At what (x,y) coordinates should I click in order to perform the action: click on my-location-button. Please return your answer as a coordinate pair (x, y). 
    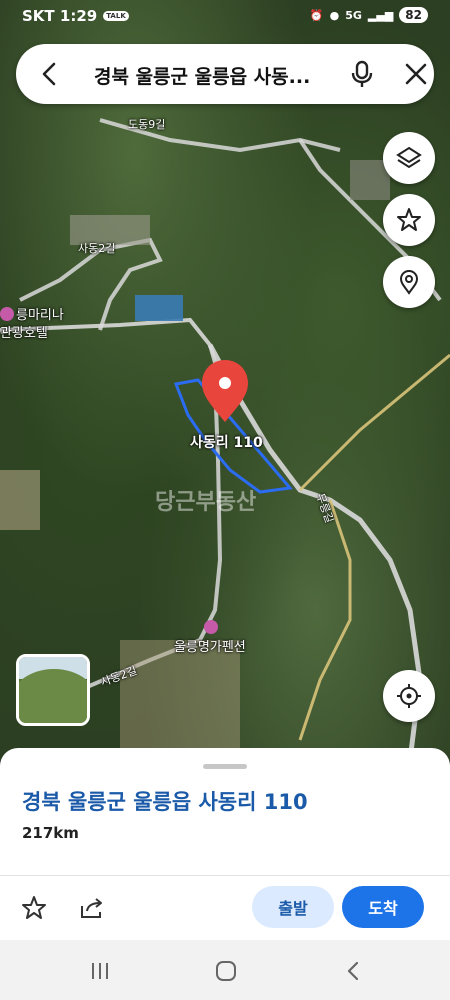
    Looking at the image, I should click on (409, 696).